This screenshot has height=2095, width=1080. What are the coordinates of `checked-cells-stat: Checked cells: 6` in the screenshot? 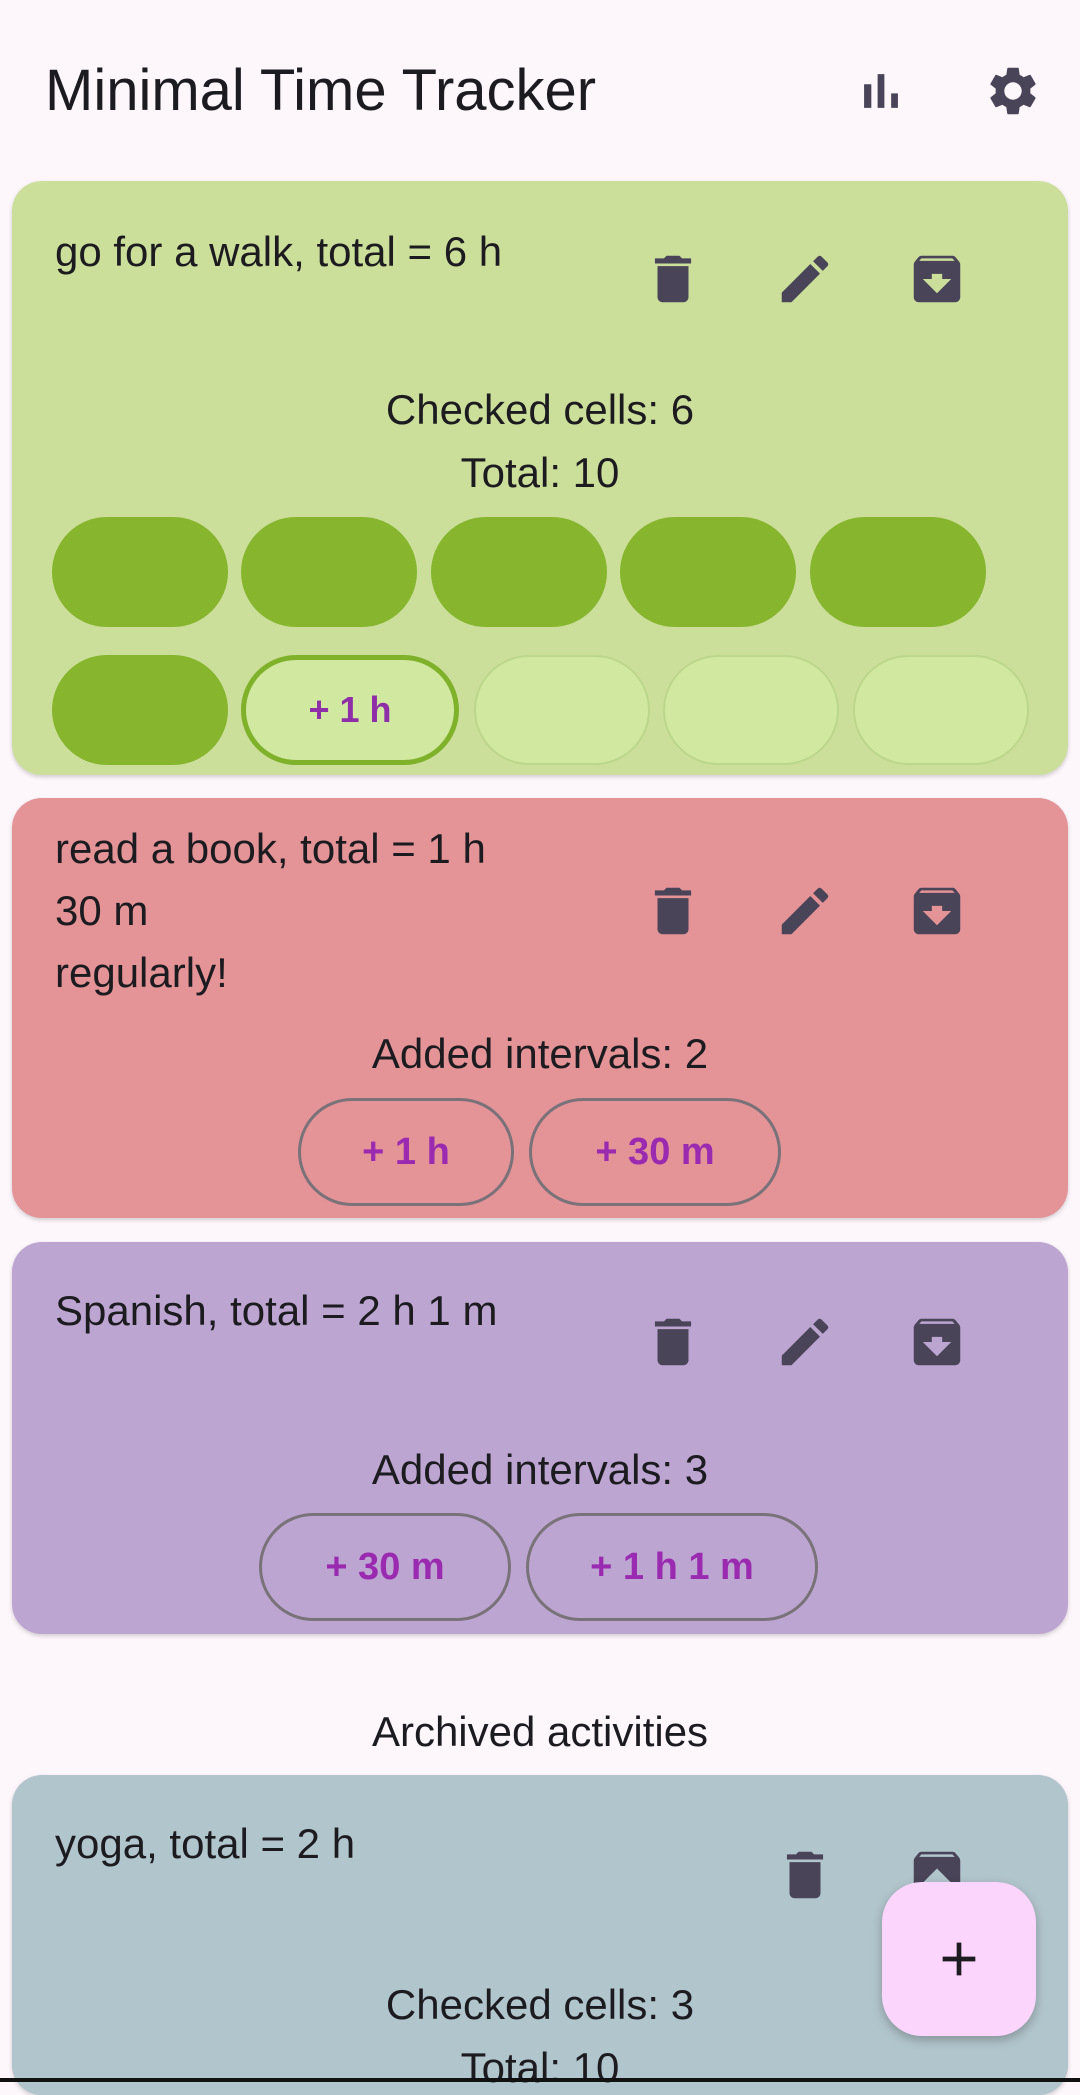 It's located at (540, 409).